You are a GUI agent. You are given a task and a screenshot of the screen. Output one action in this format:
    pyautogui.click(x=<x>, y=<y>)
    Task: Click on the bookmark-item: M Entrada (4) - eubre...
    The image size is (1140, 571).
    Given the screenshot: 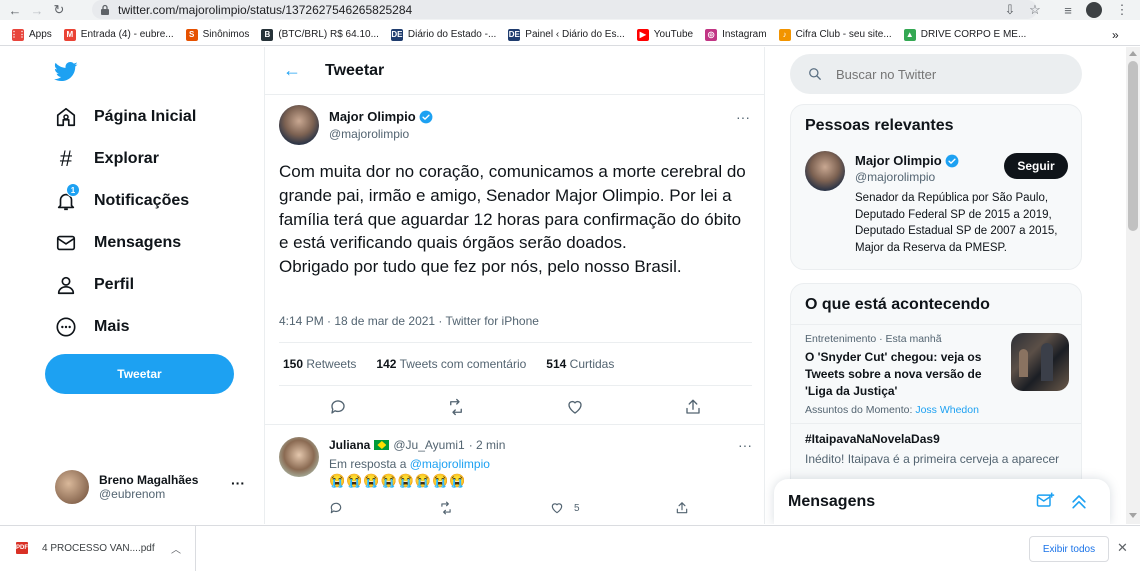 What is the action you would take?
    pyautogui.click(x=118, y=34)
    